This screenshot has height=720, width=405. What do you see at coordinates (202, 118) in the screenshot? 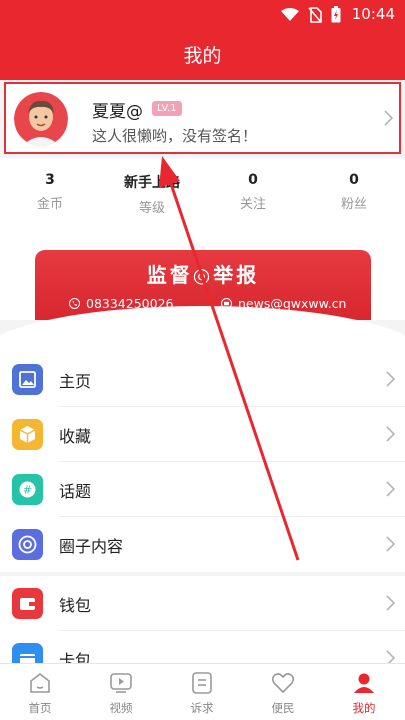
I see `profile-card: 夏夏@ LV.1 这人很懒哟，没有签名！` at bounding box center [202, 118].